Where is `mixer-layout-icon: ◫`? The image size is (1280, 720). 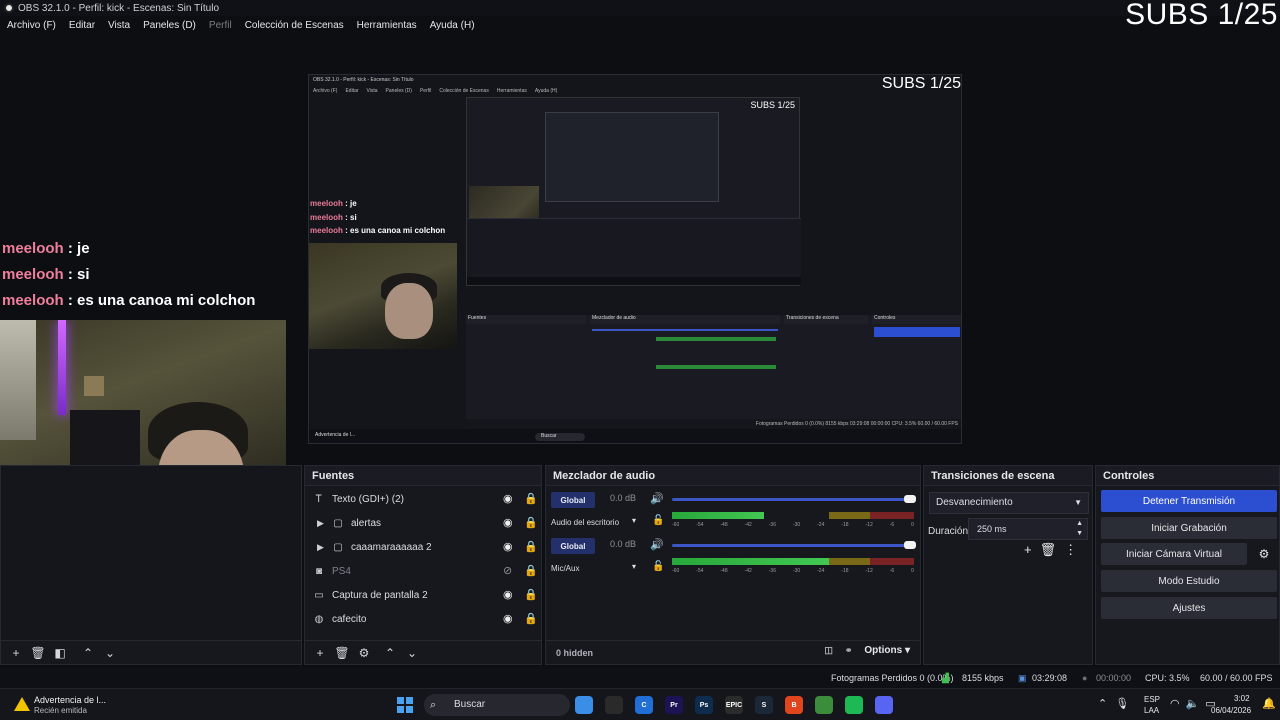
mixer-layout-icon: ◫ is located at coordinates (828, 650).